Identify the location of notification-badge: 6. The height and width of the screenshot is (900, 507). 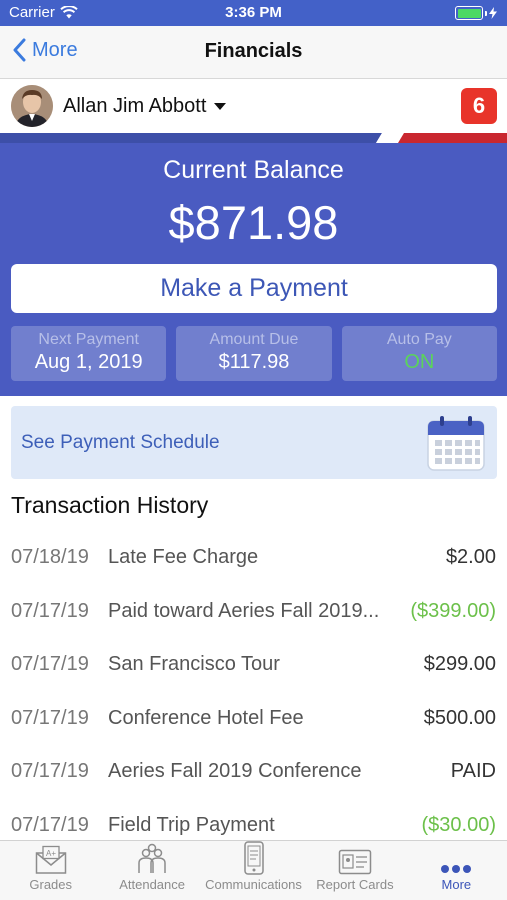
(479, 106).